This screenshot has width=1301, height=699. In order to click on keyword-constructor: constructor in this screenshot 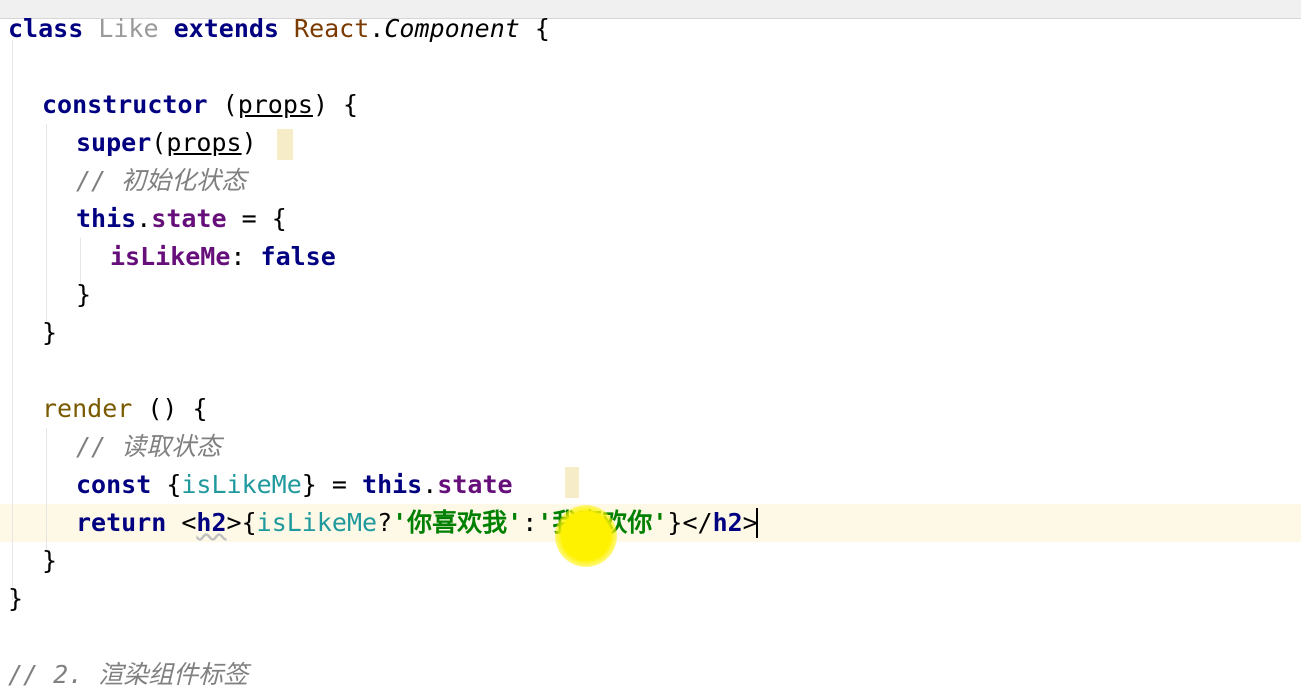, I will do `click(125, 104)`.